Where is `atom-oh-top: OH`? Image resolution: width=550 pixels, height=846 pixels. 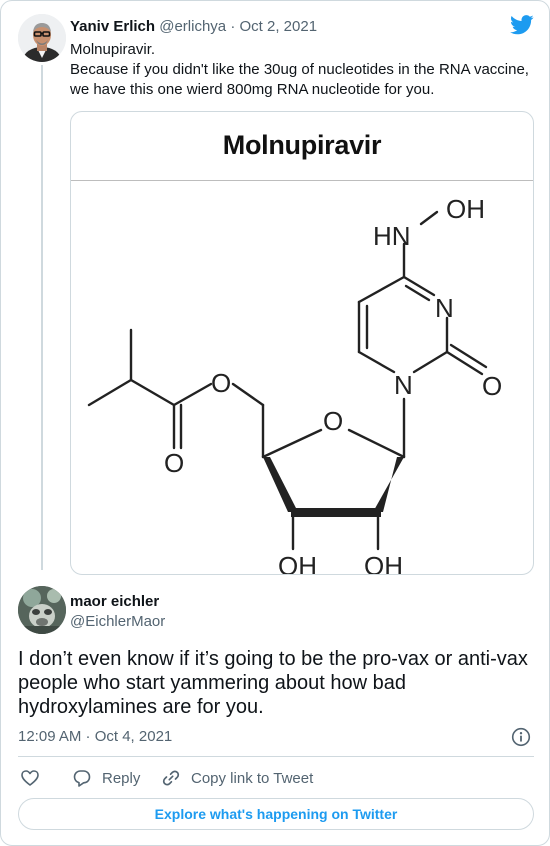
atom-oh-top: OH is located at coordinates (465, 209).